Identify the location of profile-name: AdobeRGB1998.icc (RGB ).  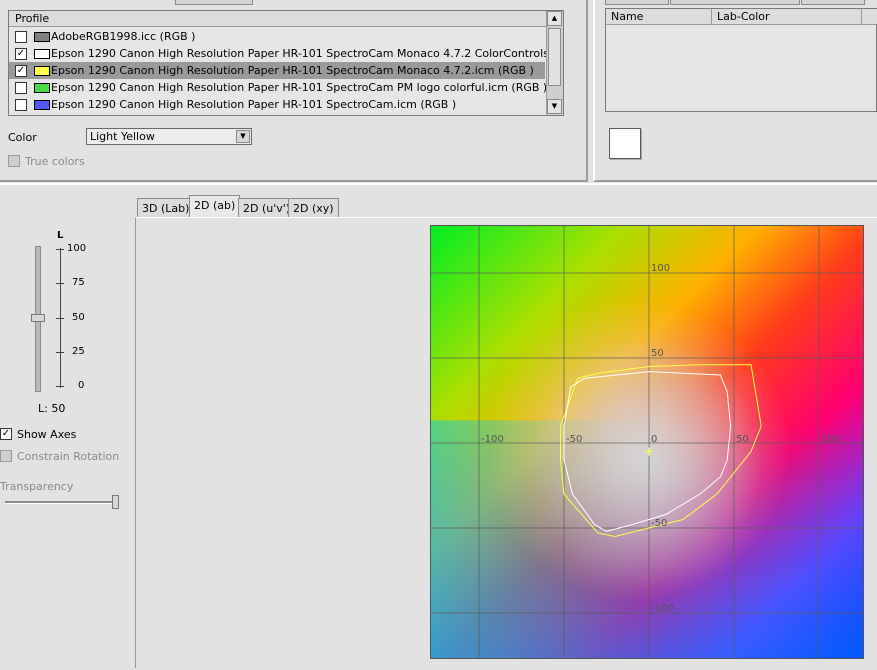
(123, 36).